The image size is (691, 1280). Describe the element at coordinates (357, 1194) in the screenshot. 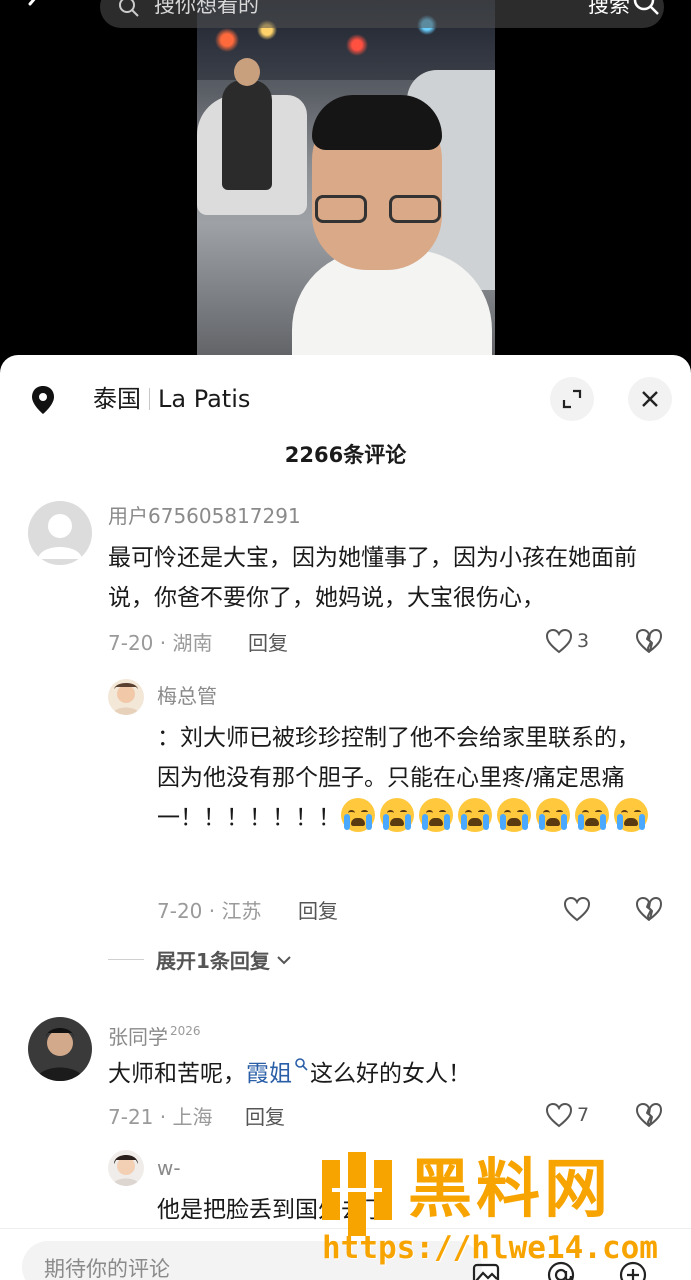

I see `watermark-logo-icon` at that location.